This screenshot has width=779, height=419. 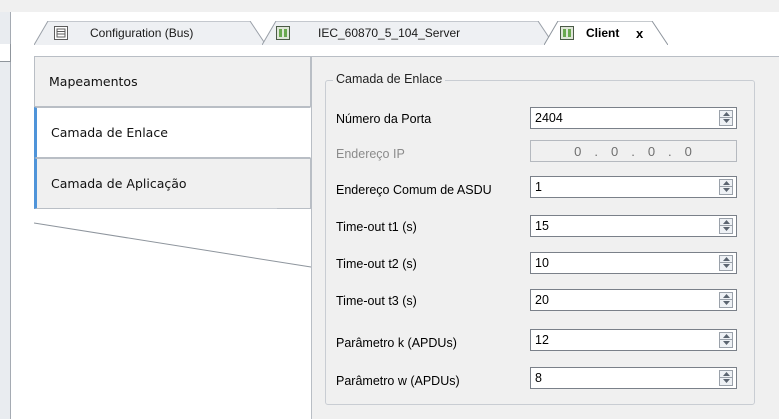 I want to click on param-k-input, so click(x=624, y=340).